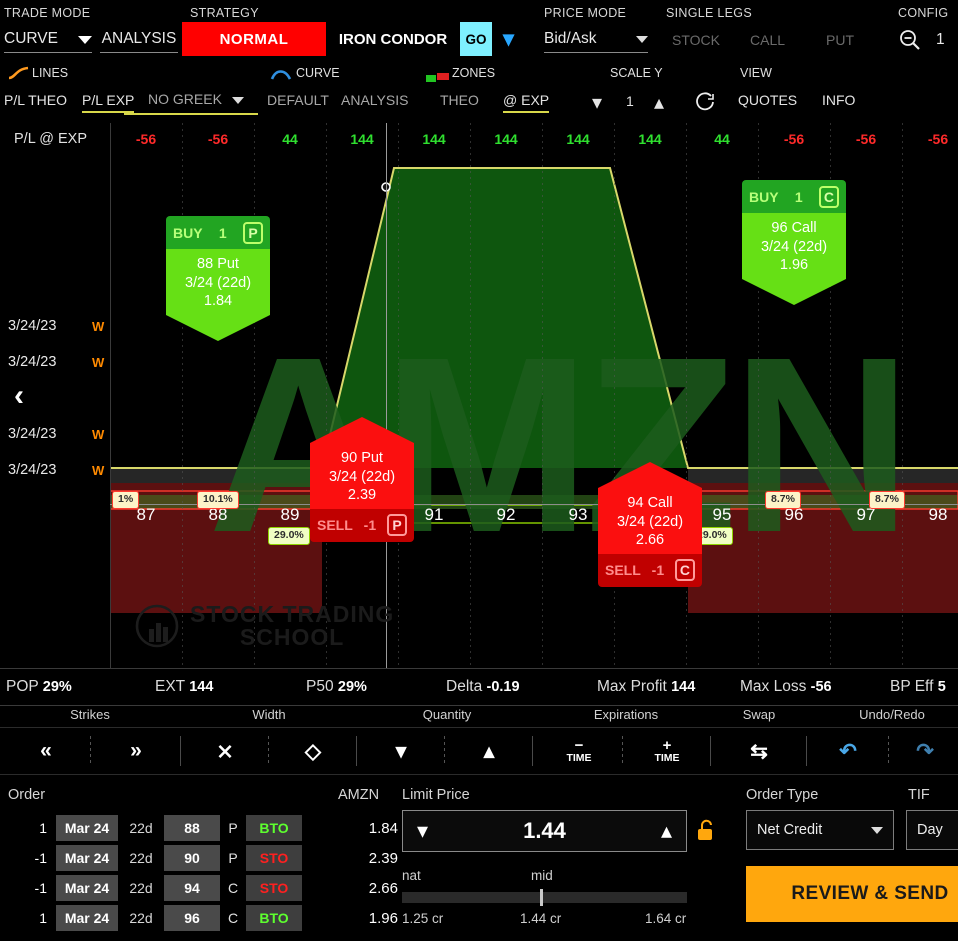  Describe the element at coordinates (298, 100) in the screenshot. I see `curve-default-tab: DEFAULT` at that location.